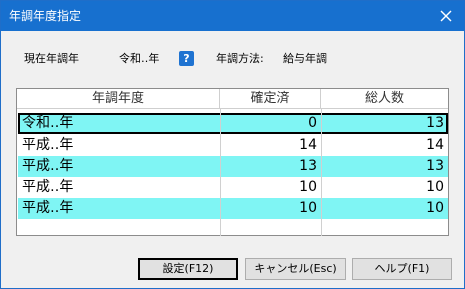 The image size is (465, 289). Describe the element at coordinates (186, 58) in the screenshot. I see `help-icon: ?` at that location.